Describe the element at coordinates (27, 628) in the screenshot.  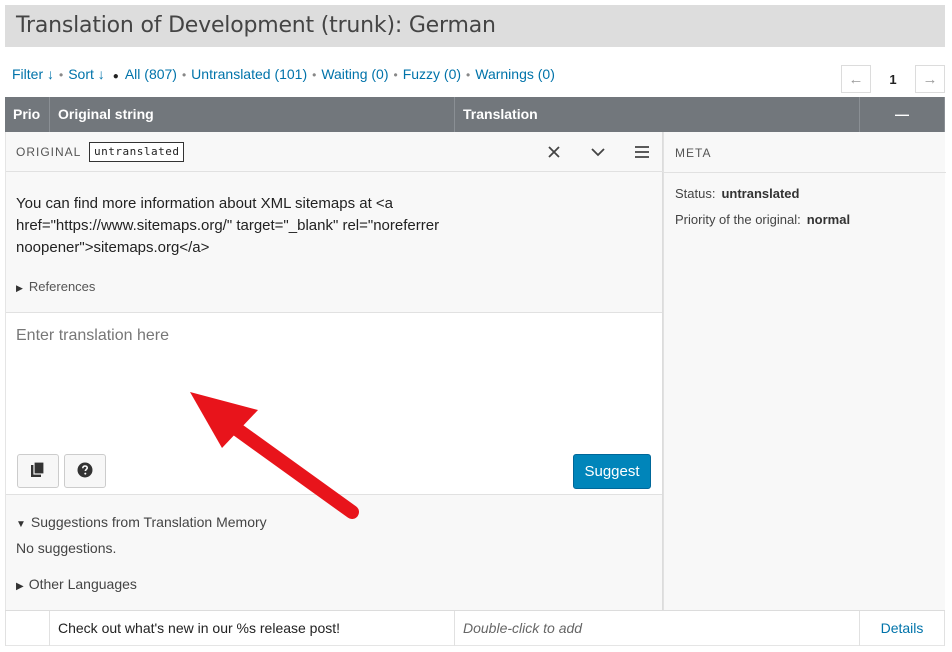
I see `row-prio` at that location.